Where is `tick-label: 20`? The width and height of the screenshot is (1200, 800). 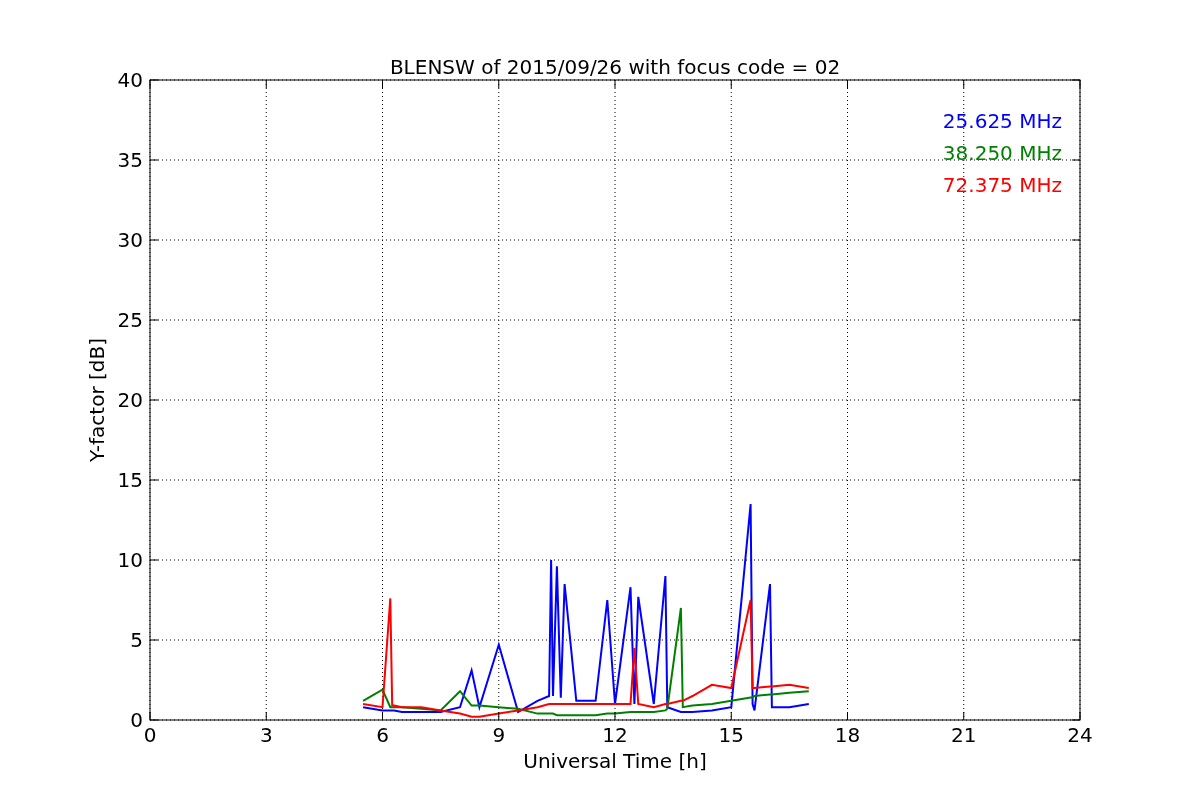
tick-label: 20 is located at coordinates (130, 400).